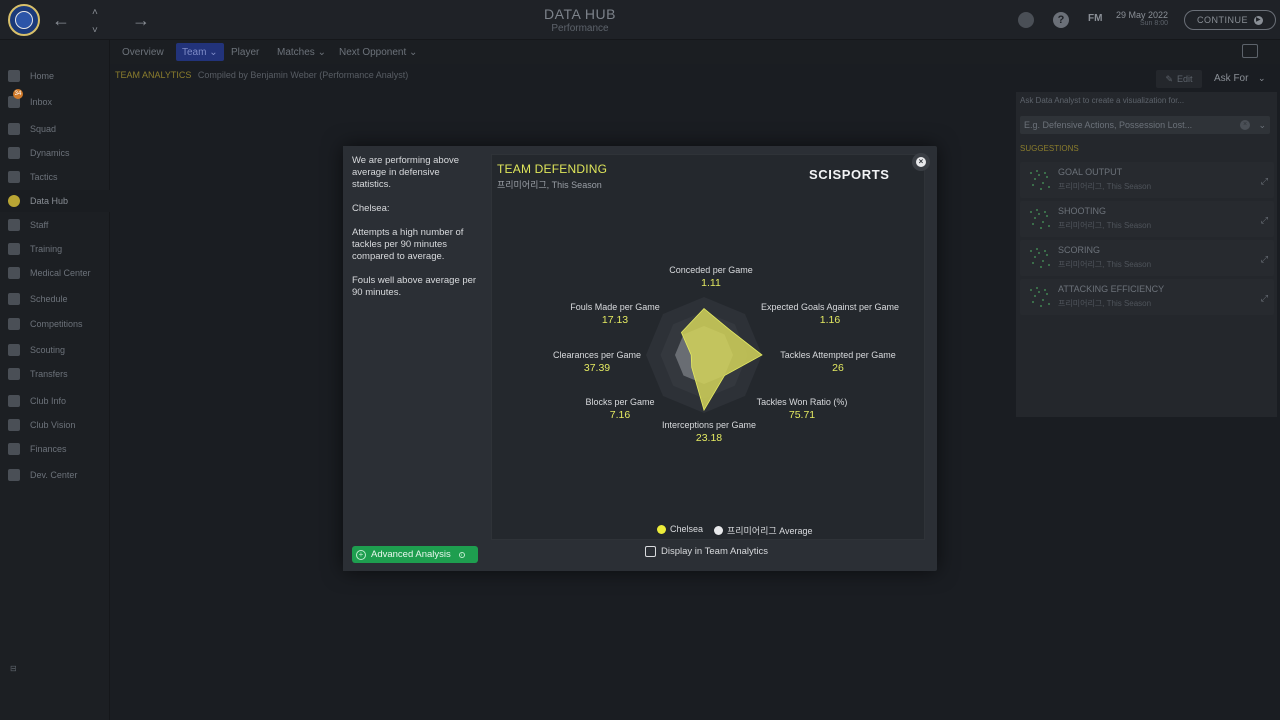 The width and height of the screenshot is (1280, 720). Describe the element at coordinates (704, 355) in the screenshot. I see `radar-chart` at that location.